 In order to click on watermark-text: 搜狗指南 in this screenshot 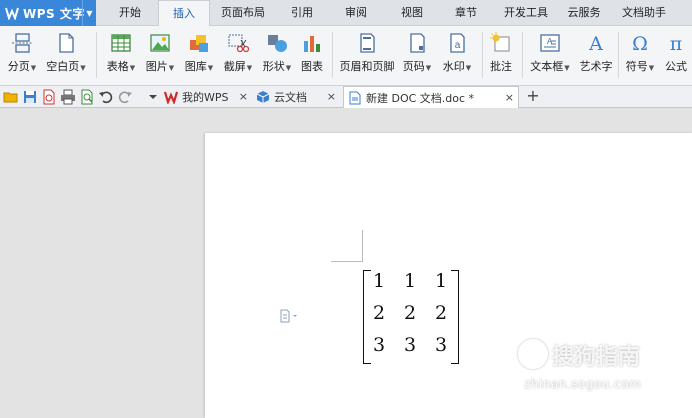, I will do `click(596, 357)`.